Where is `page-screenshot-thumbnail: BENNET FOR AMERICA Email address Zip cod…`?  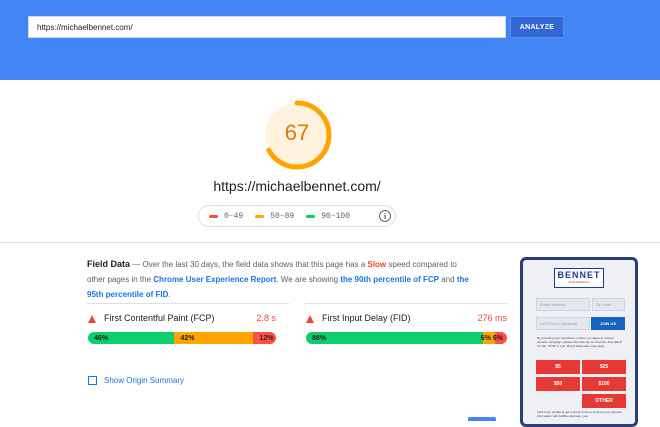
page-screenshot-thumbnail: BENNET FOR AMERICA Email address Zip cod… is located at coordinates (579, 342).